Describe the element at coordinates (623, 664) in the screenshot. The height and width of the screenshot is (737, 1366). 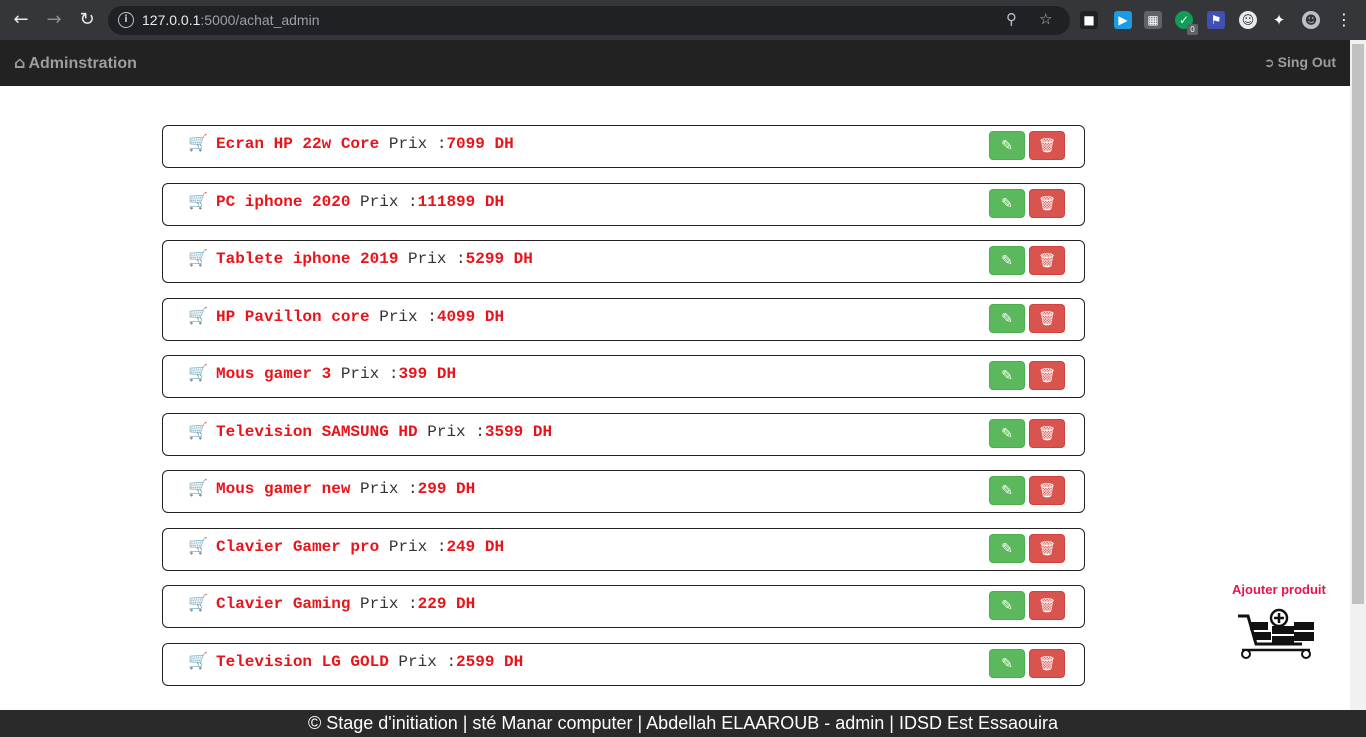
I see `product-row: 🛒 Television LG GOLD Prix :2599 DH ✎ 🗑` at that location.